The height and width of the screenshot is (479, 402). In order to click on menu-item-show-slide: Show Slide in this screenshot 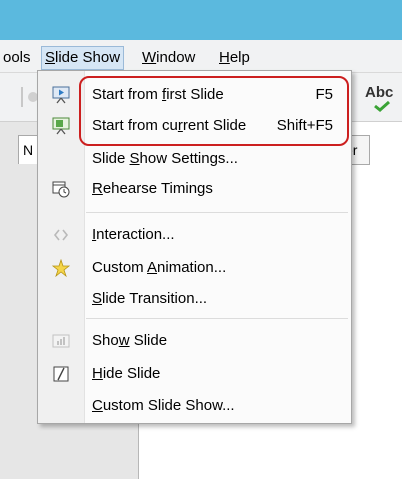, I will do `click(194, 341)`.